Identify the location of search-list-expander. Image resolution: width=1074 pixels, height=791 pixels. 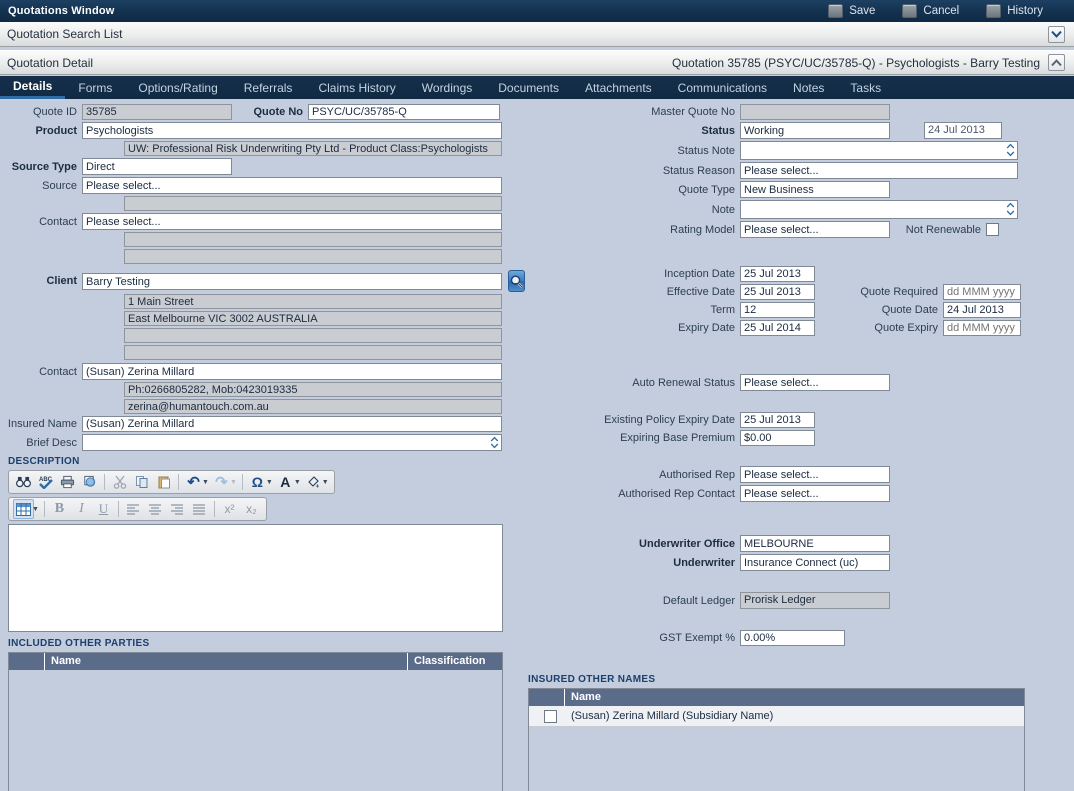
(1057, 34).